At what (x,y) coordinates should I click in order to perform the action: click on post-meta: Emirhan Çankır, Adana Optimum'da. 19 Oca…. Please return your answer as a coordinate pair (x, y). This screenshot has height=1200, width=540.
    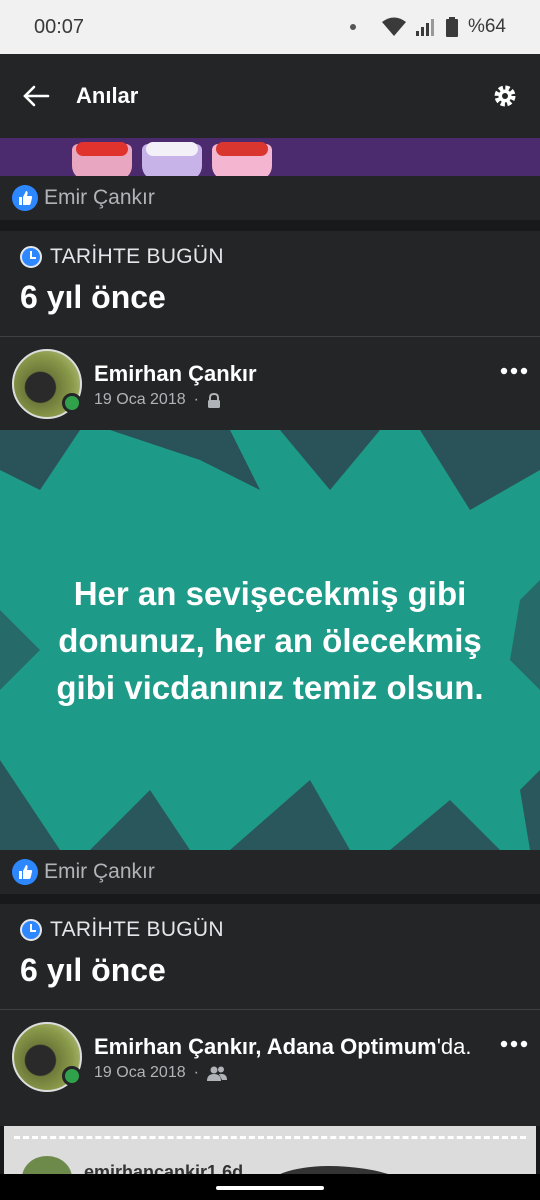
    Looking at the image, I should click on (291, 1069).